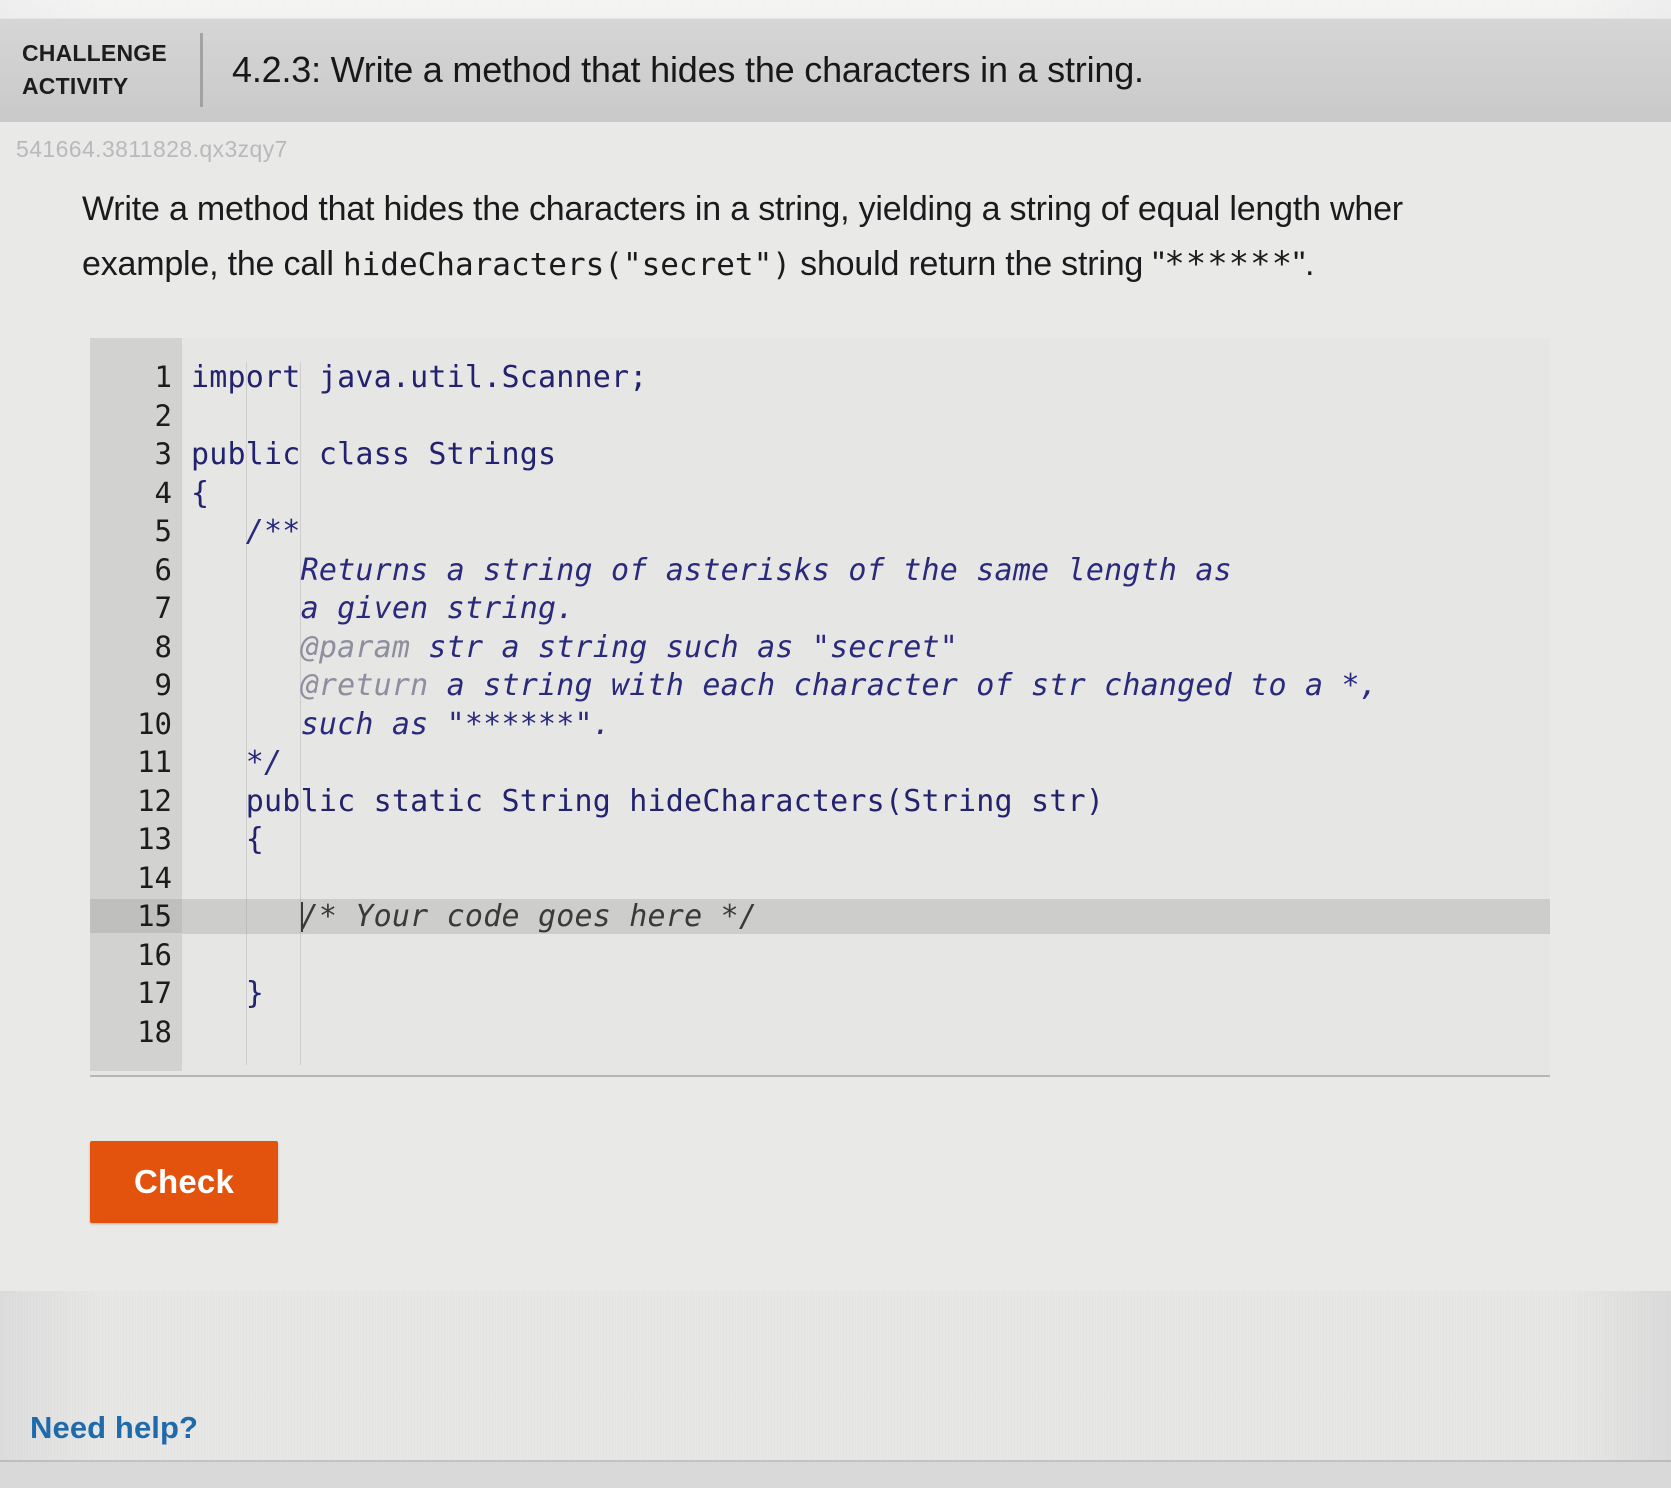 The width and height of the screenshot is (1671, 1488). Describe the element at coordinates (866, 724) in the screenshot. I see `code-text: such as "******".` at that location.